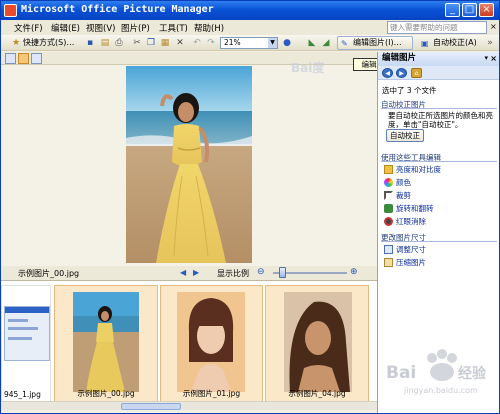  I want to click on baidu-watermark: Bai 经验 jingyan.baidu.com, so click(439, 366).